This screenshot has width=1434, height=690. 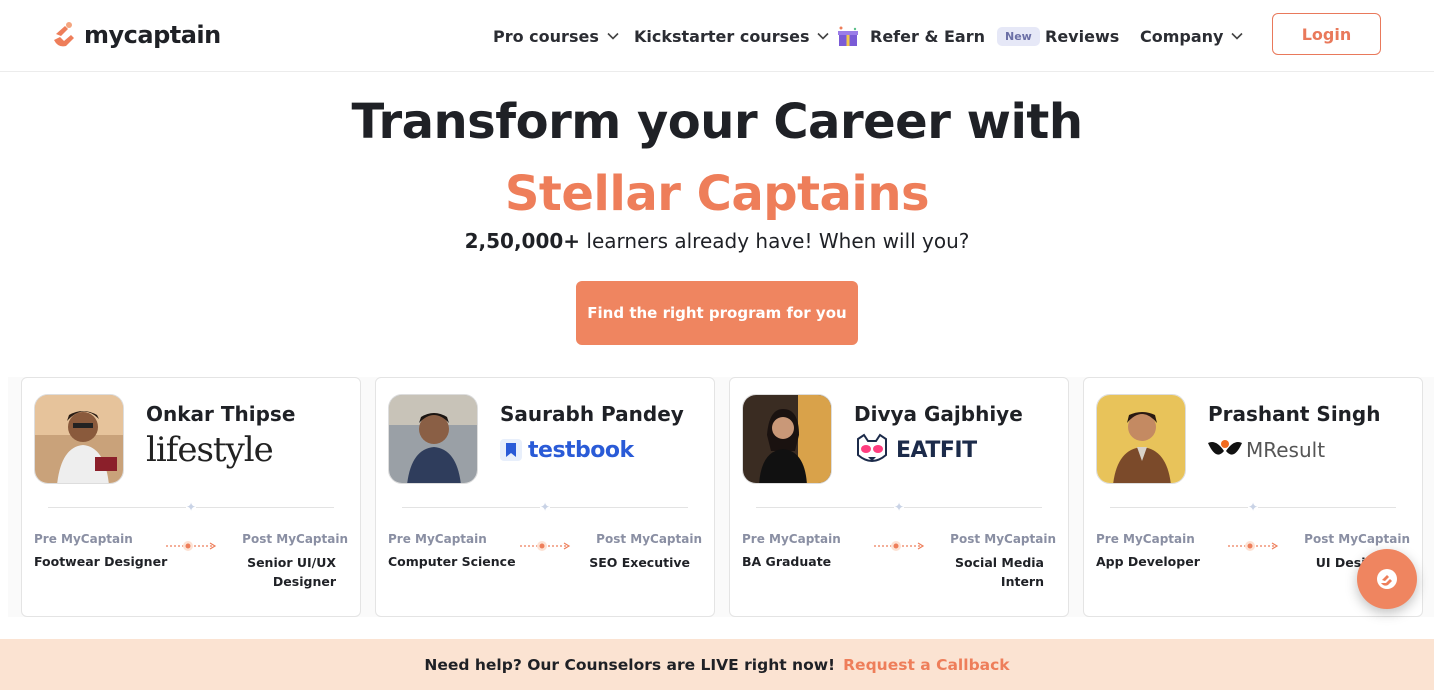 What do you see at coordinates (1148, 561) in the screenshot?
I see `pre-role: App Developer` at bounding box center [1148, 561].